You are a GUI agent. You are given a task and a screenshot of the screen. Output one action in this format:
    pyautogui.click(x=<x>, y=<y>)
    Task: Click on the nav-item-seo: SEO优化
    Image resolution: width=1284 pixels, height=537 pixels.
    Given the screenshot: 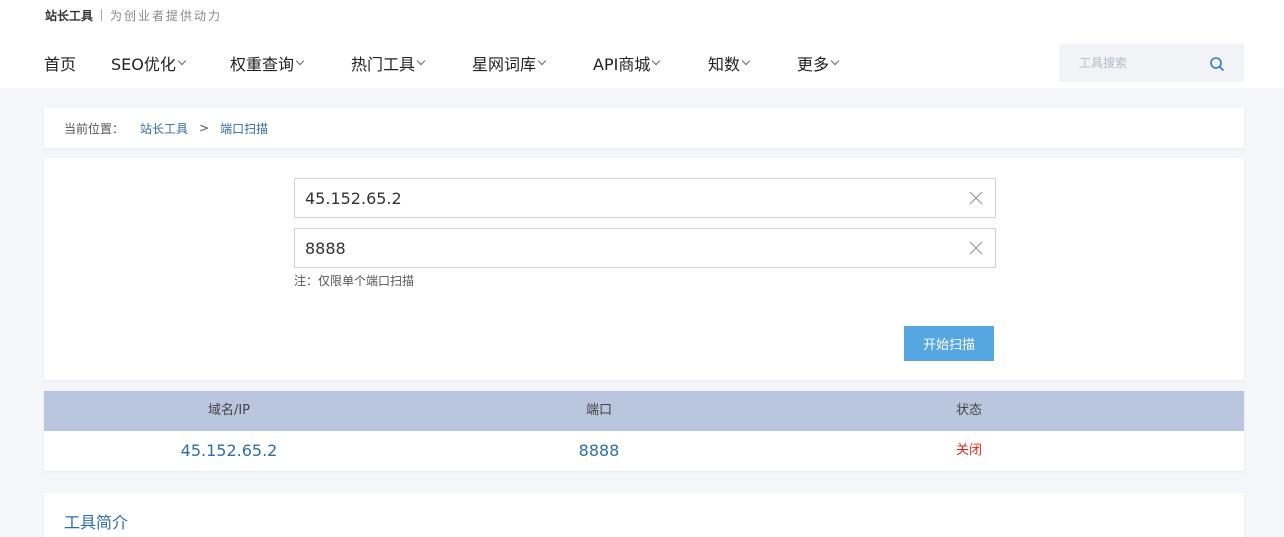 What is the action you would take?
    pyautogui.click(x=149, y=63)
    